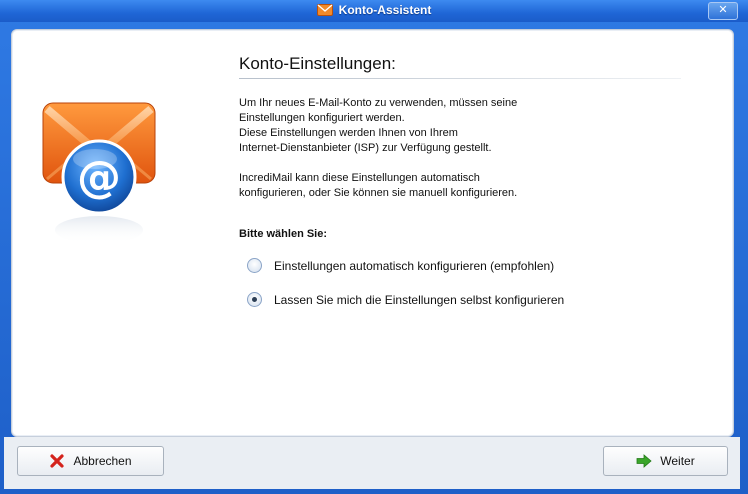 This screenshot has height=494, width=748. What do you see at coordinates (677, 461) in the screenshot?
I see `next-label: Weiter` at bounding box center [677, 461].